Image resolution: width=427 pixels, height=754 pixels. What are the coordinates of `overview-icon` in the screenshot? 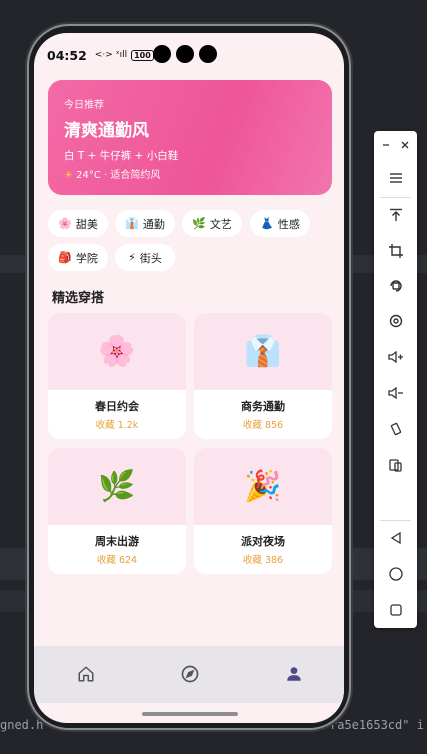 It's located at (395, 610).